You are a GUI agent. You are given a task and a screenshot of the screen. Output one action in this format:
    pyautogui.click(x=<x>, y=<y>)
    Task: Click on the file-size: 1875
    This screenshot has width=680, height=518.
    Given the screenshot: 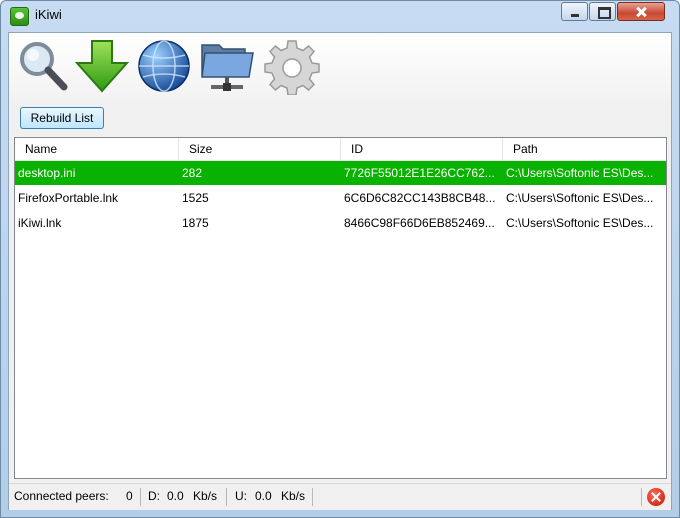 What is the action you would take?
    pyautogui.click(x=195, y=223)
    